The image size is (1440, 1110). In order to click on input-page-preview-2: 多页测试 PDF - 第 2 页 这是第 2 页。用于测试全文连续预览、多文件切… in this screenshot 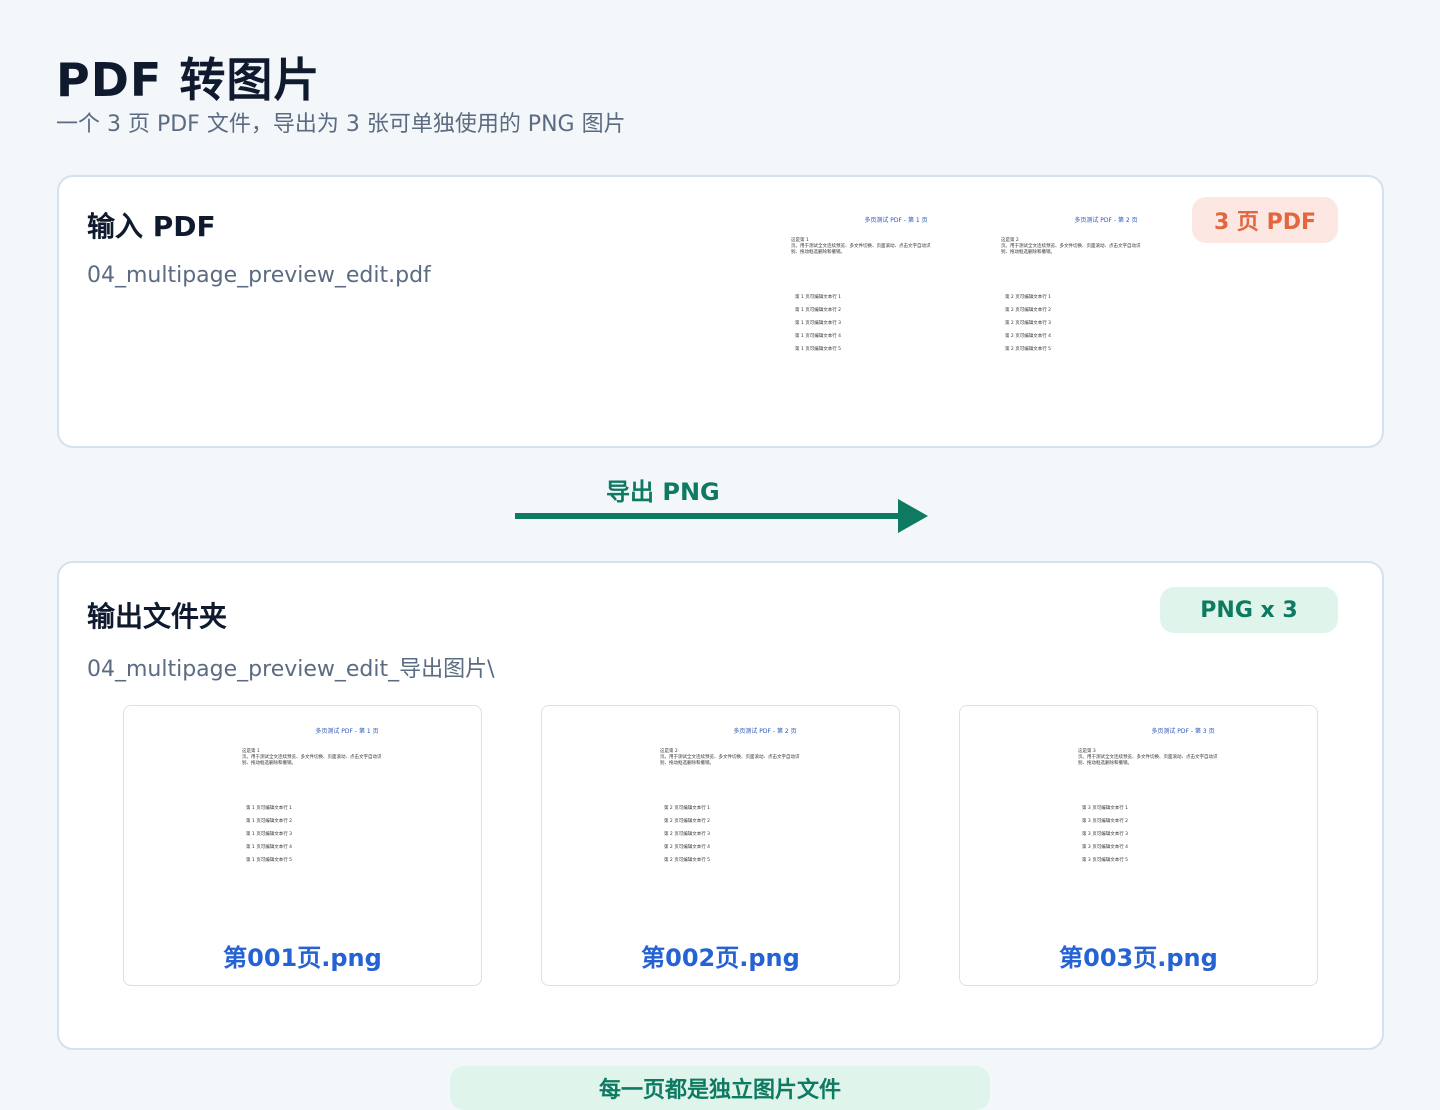, I will do `click(1106, 310)`.